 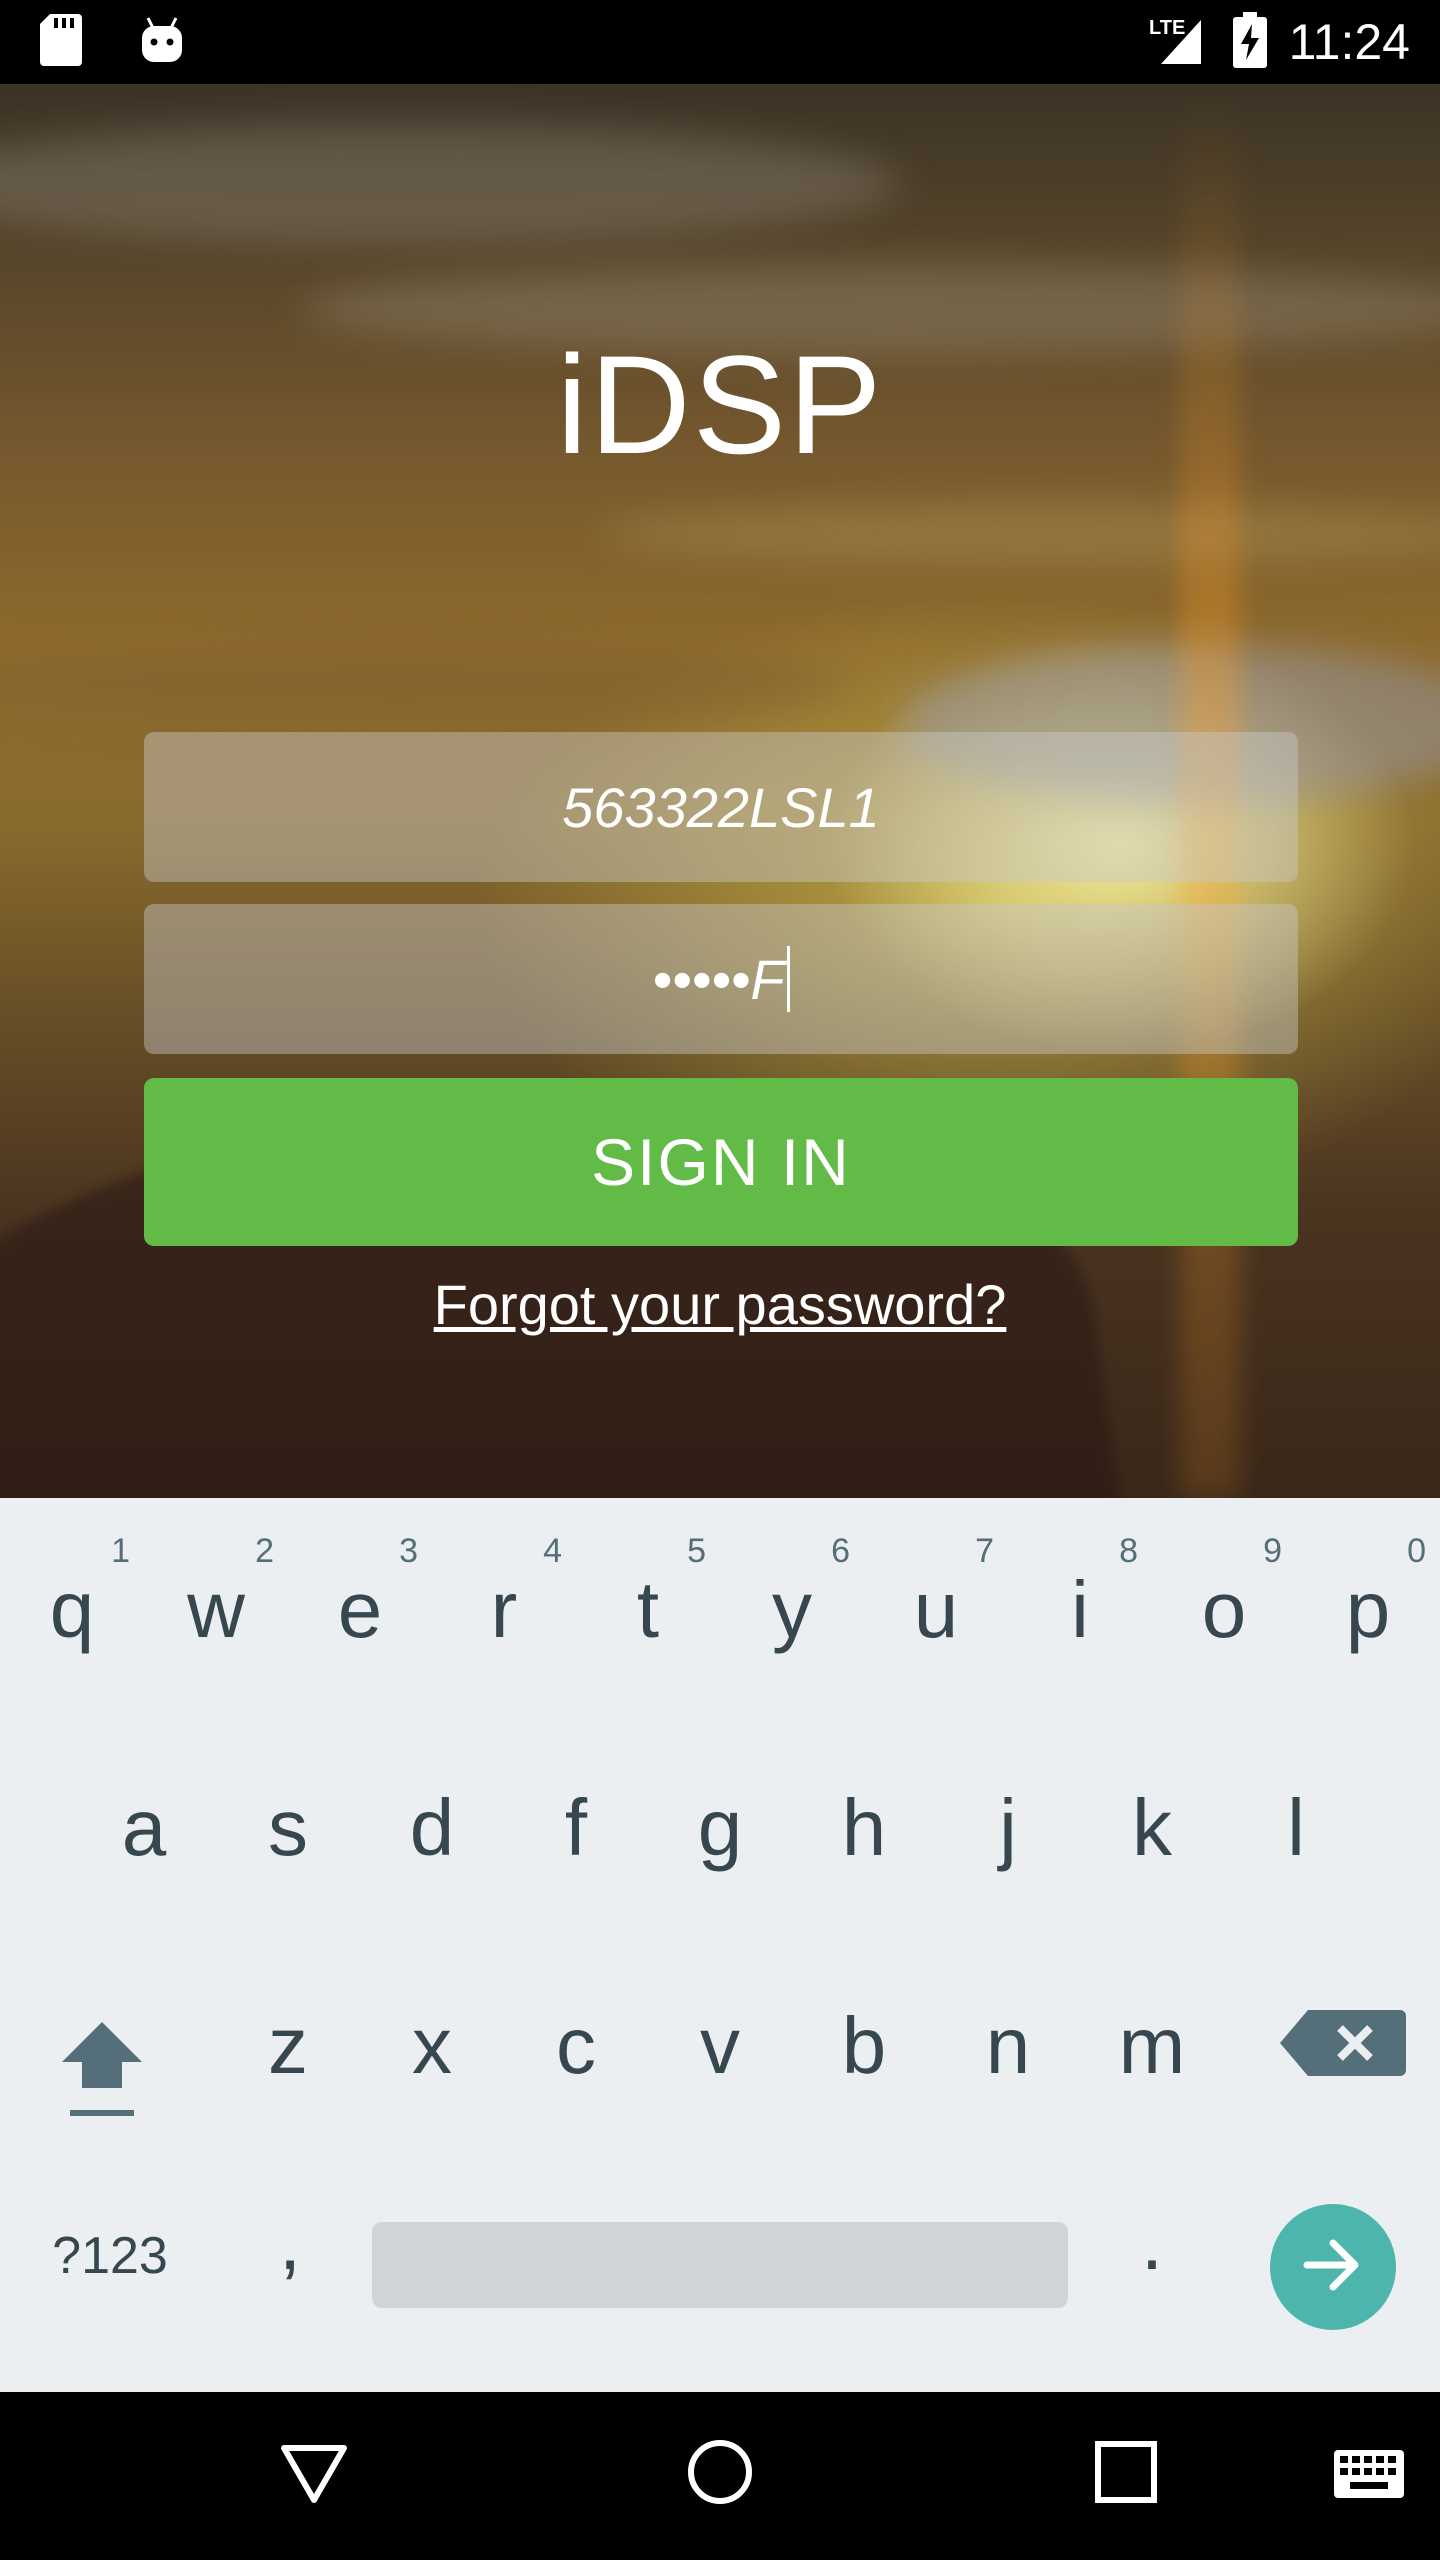 I want to click on key-z: z, so click(x=288, y=2046).